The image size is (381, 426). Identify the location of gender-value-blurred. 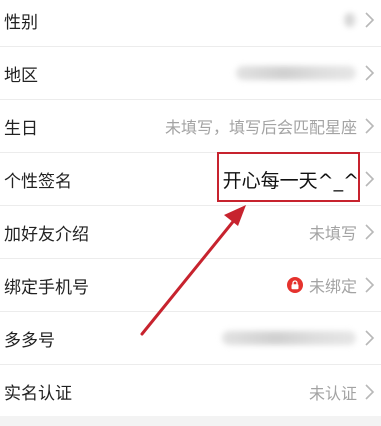
(350, 20).